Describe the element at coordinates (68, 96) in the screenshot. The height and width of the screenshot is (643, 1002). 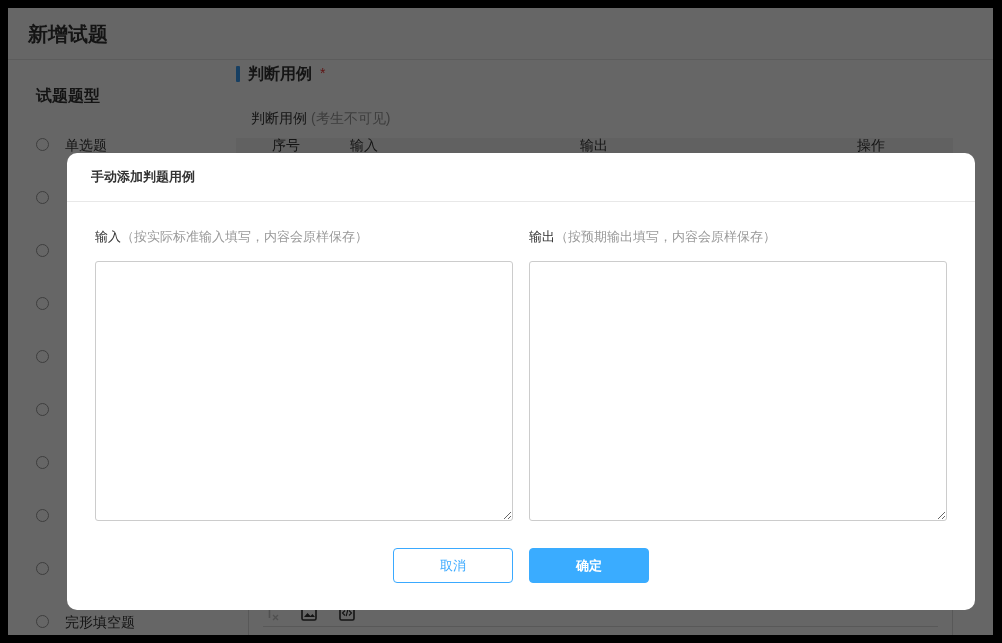
I see `sidebar-title: 试题题型` at that location.